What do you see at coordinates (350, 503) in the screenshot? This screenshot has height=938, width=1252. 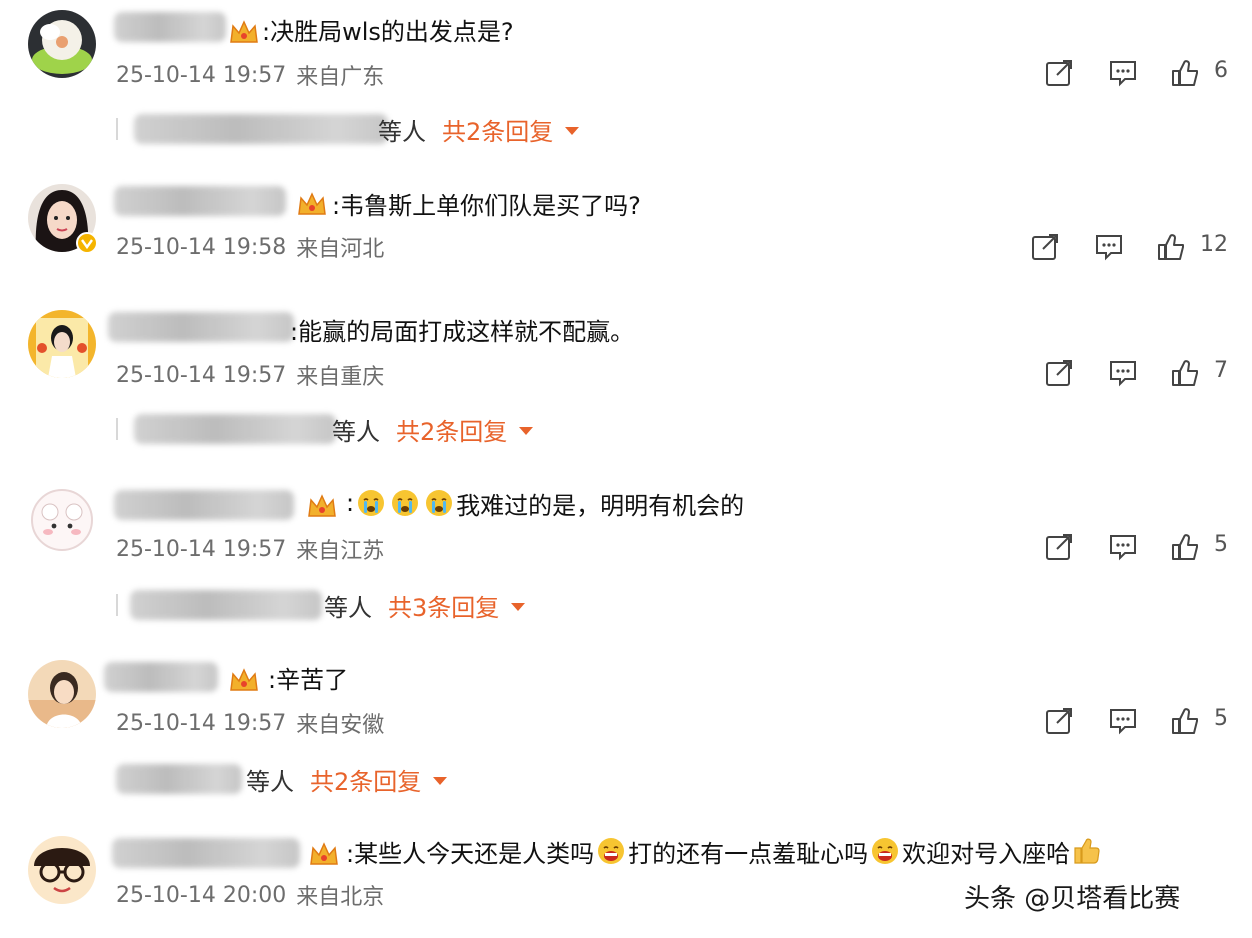 I see `comment-colon: :` at bounding box center [350, 503].